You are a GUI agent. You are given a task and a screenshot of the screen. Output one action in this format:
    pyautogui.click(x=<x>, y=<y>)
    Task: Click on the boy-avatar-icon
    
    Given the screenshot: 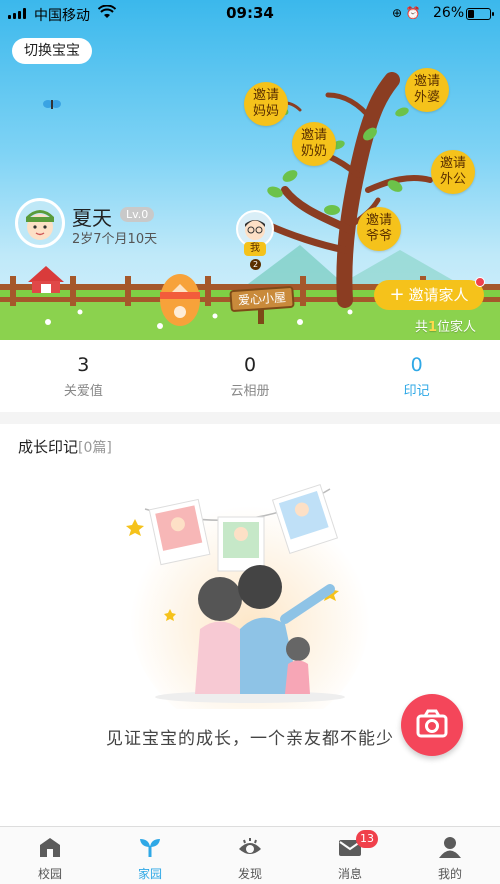 What is the action you would take?
    pyautogui.click(x=40, y=223)
    